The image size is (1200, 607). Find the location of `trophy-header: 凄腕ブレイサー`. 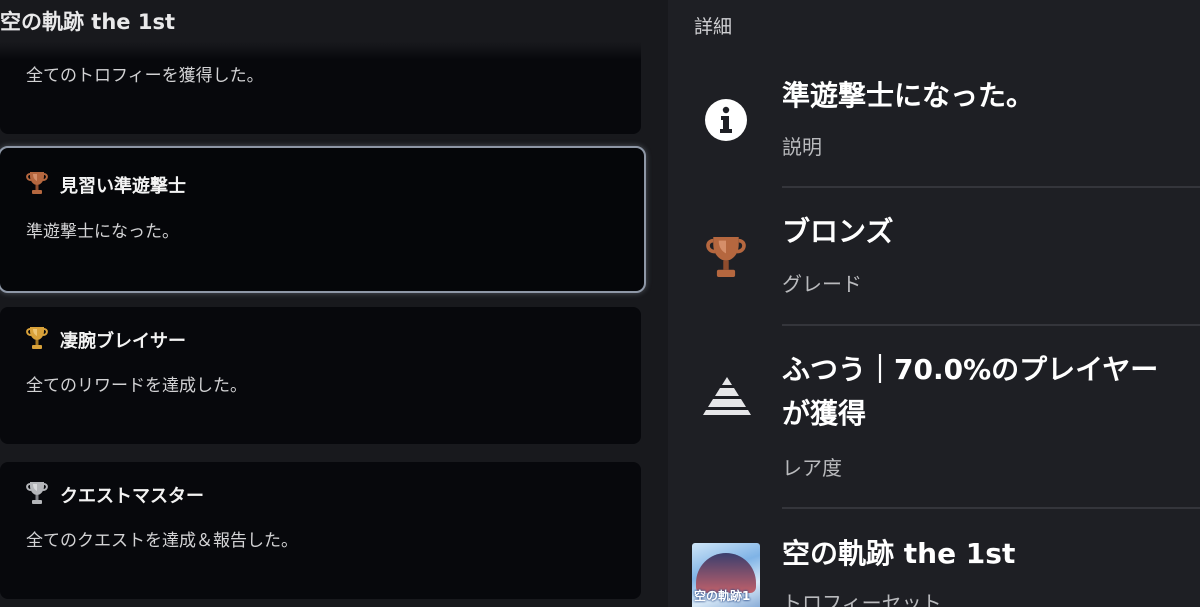

trophy-header: 凄腕ブレイサー is located at coordinates (106, 340).